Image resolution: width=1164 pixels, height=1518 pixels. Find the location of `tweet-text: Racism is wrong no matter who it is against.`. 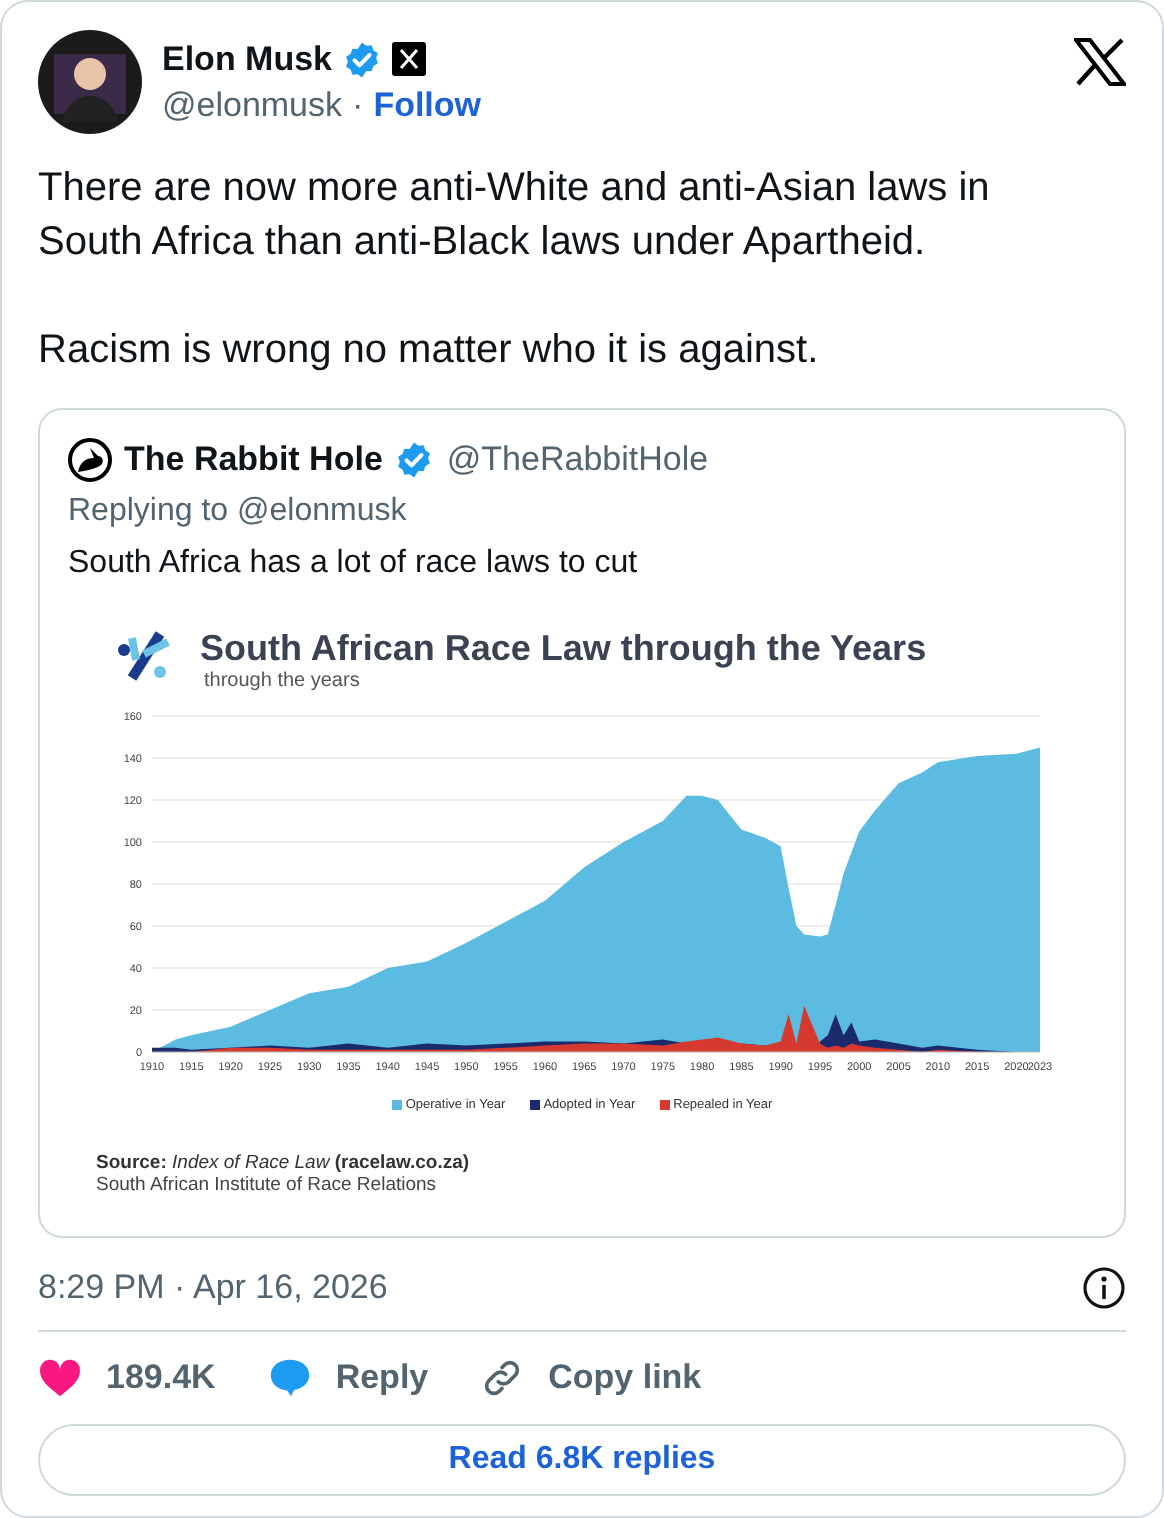

tweet-text: Racism is wrong no matter who it is against. is located at coordinates (429, 351).